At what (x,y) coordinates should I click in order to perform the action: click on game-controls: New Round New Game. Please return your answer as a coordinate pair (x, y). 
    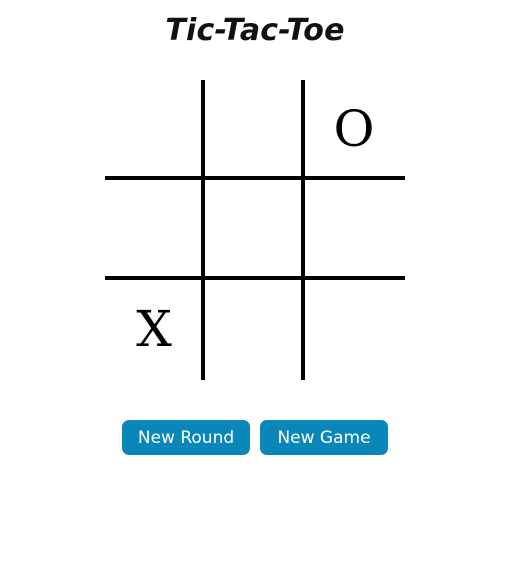
    Looking at the image, I should click on (255, 437).